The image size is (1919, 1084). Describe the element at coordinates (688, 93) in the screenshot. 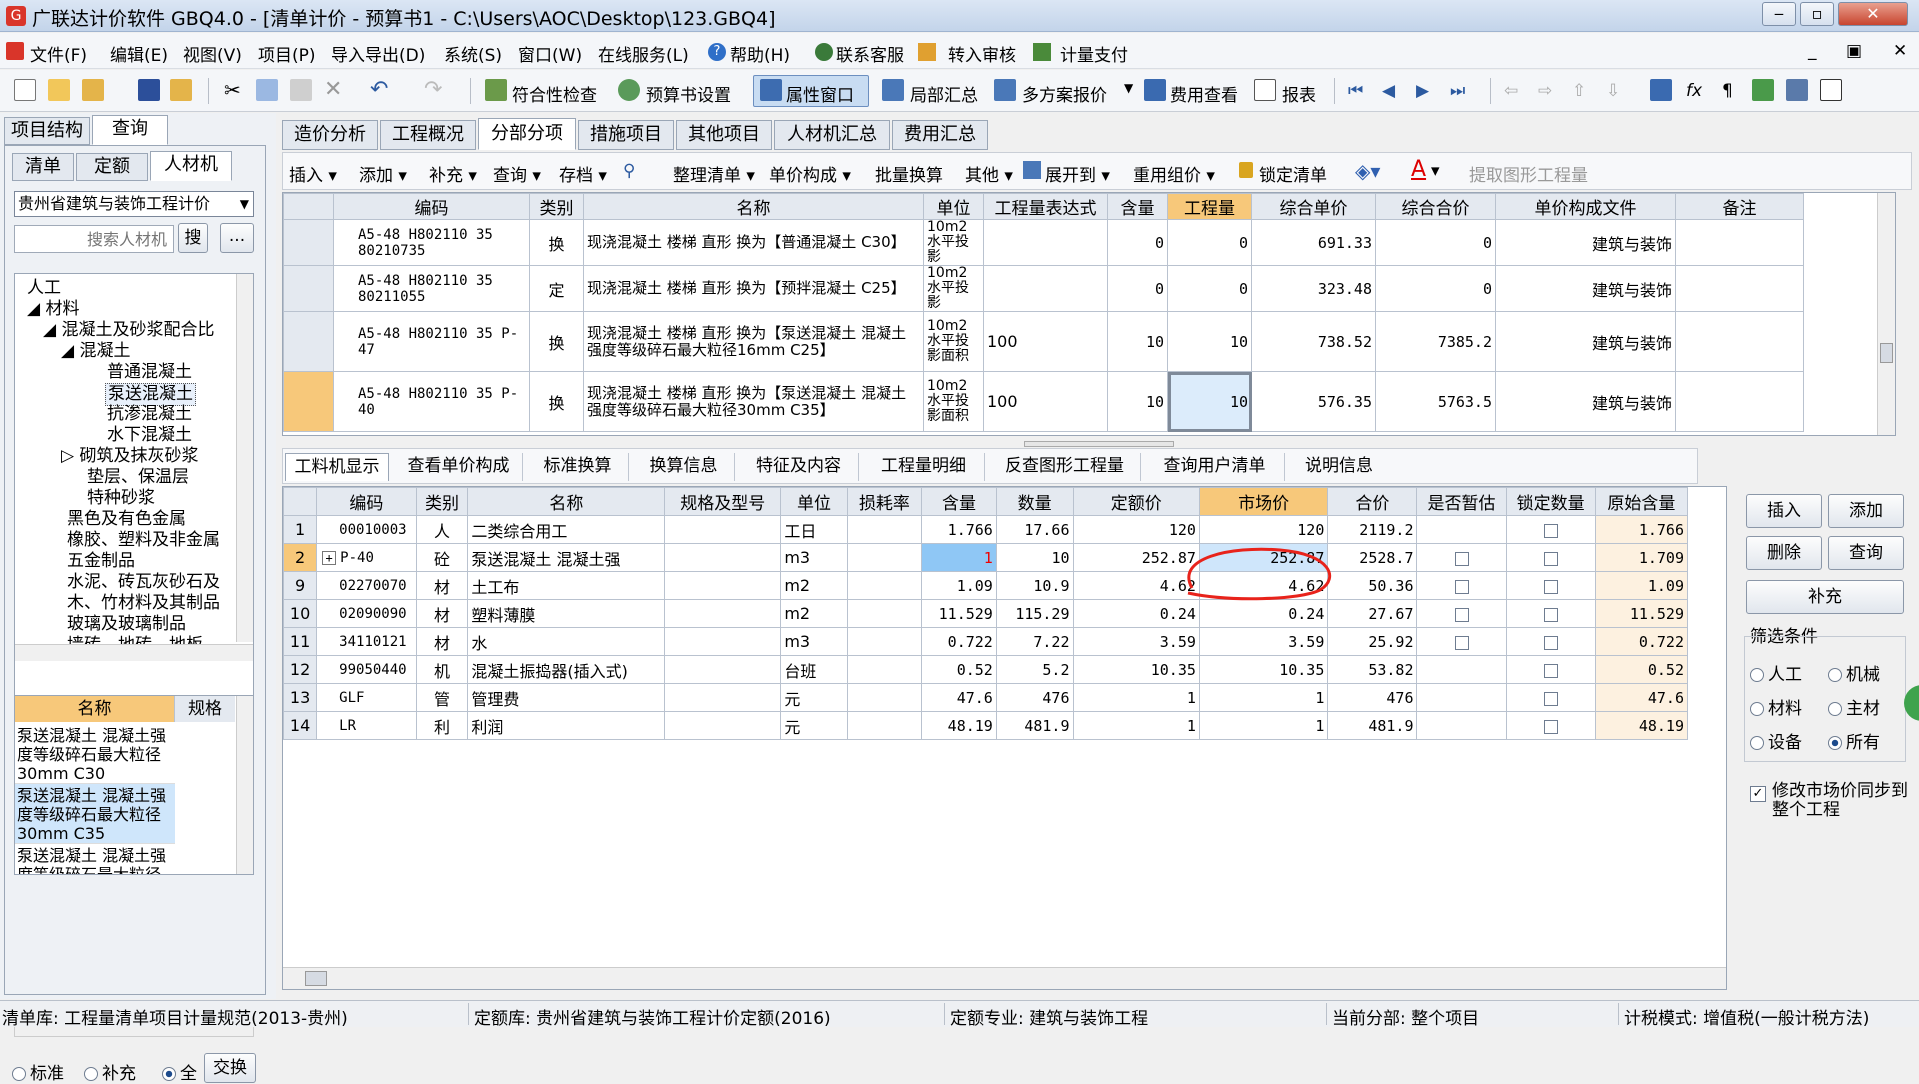

I see `budget-settings-button: 预算书设置` at that location.